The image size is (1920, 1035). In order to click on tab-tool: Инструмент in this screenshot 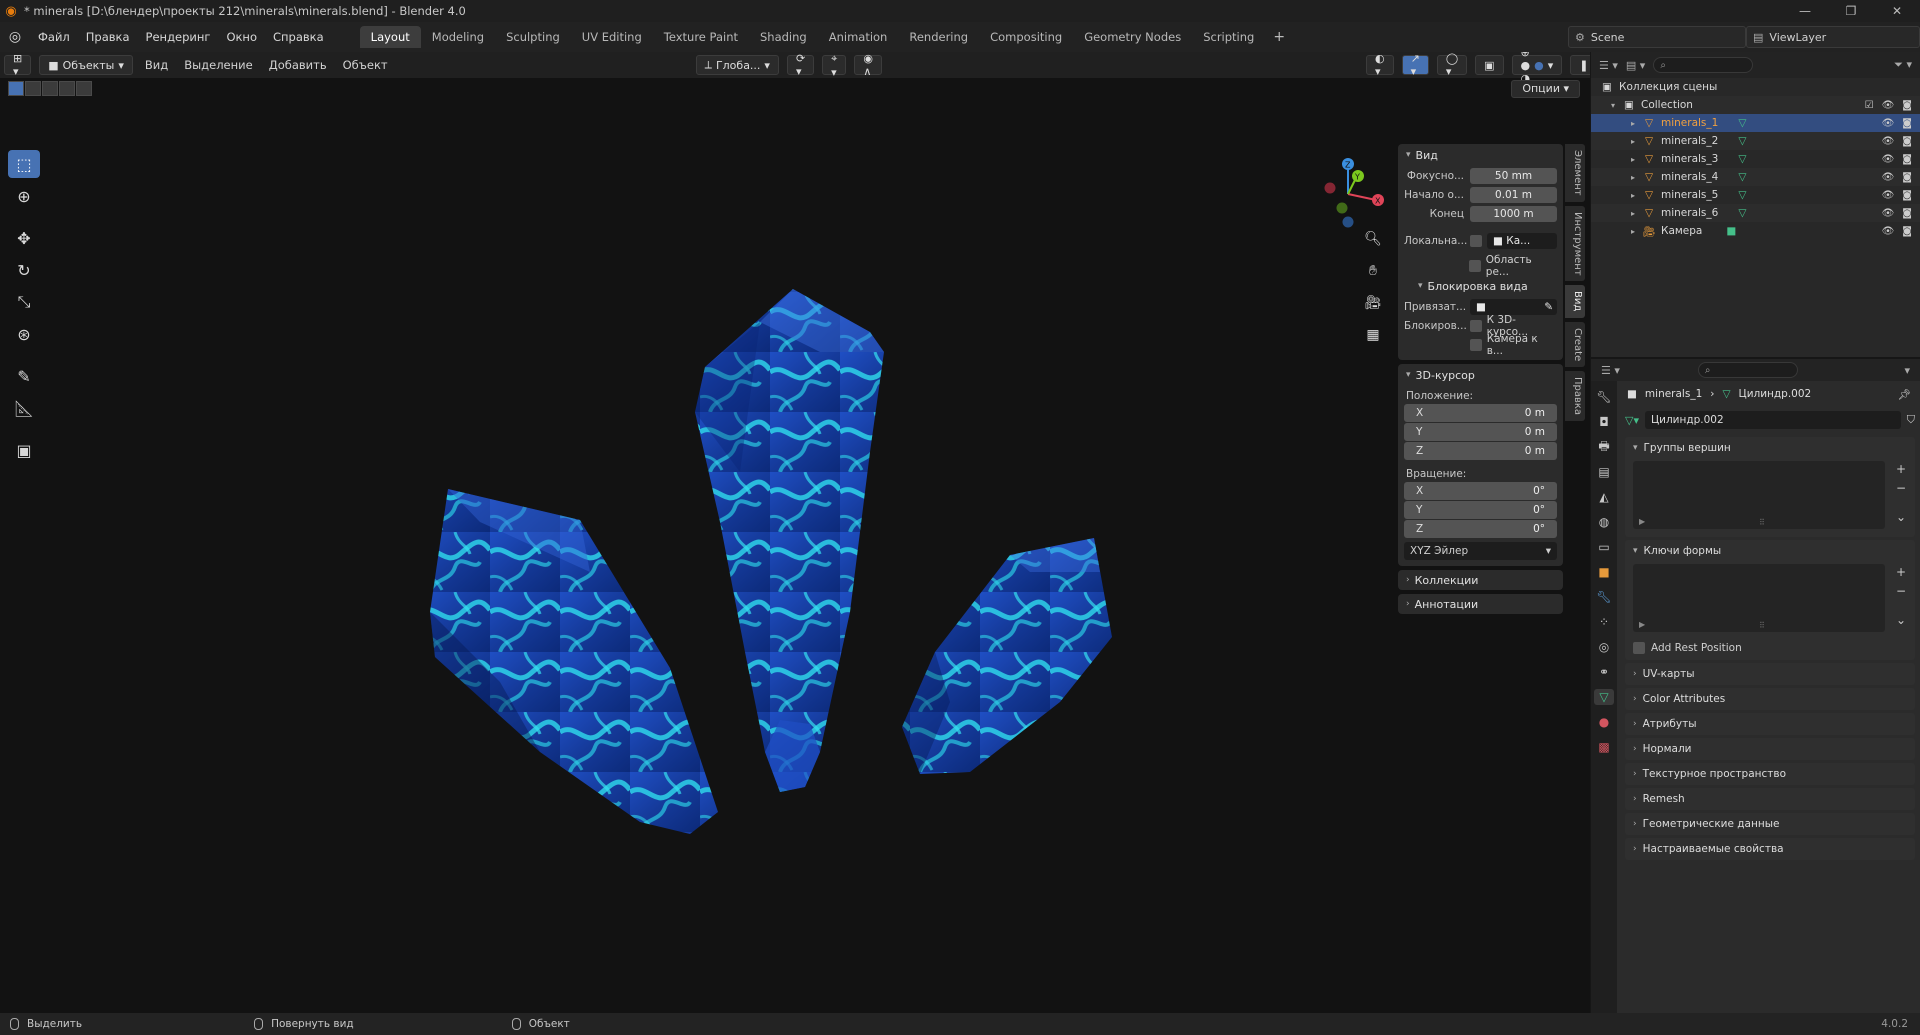, I will do `click(1575, 243)`.